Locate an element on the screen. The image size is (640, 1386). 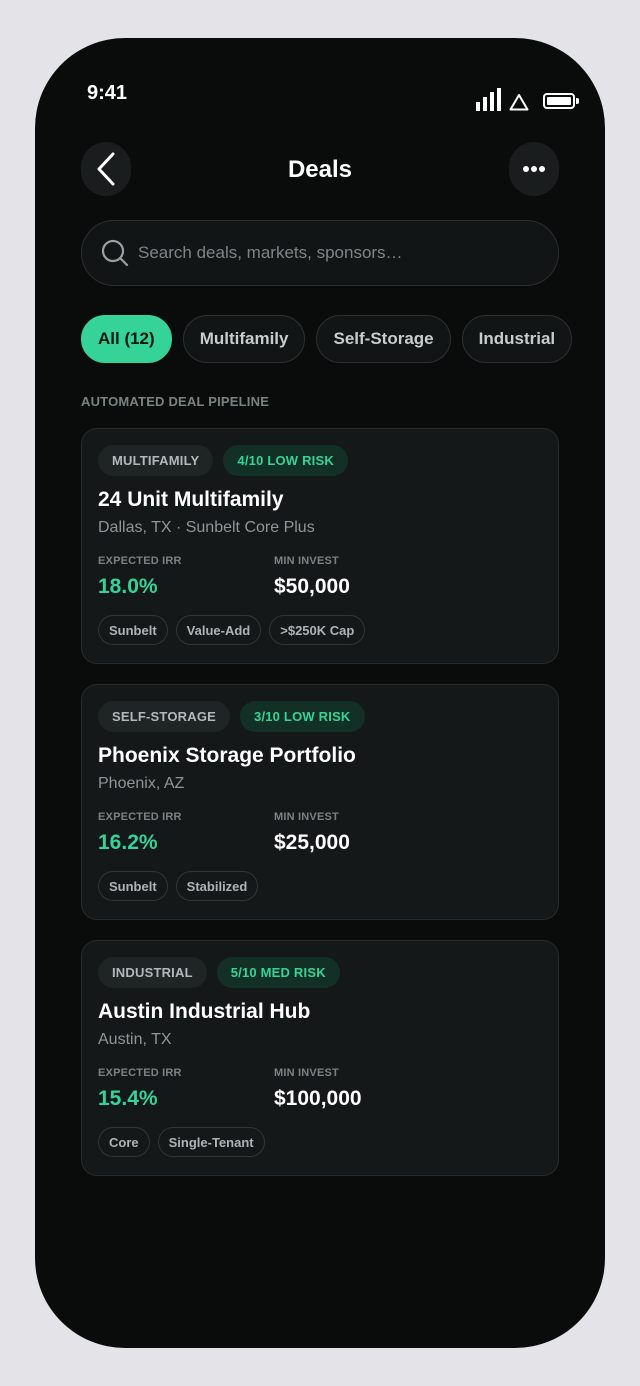
search-icon is located at coordinates (115, 253).